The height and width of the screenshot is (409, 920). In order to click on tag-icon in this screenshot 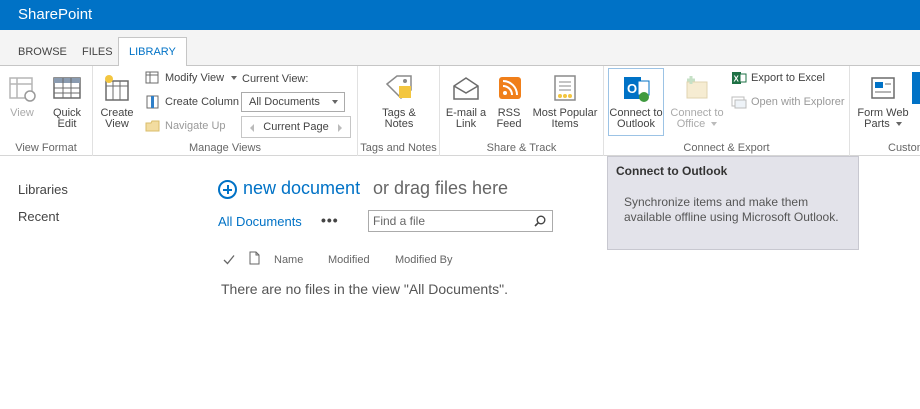, I will do `click(398, 87)`.